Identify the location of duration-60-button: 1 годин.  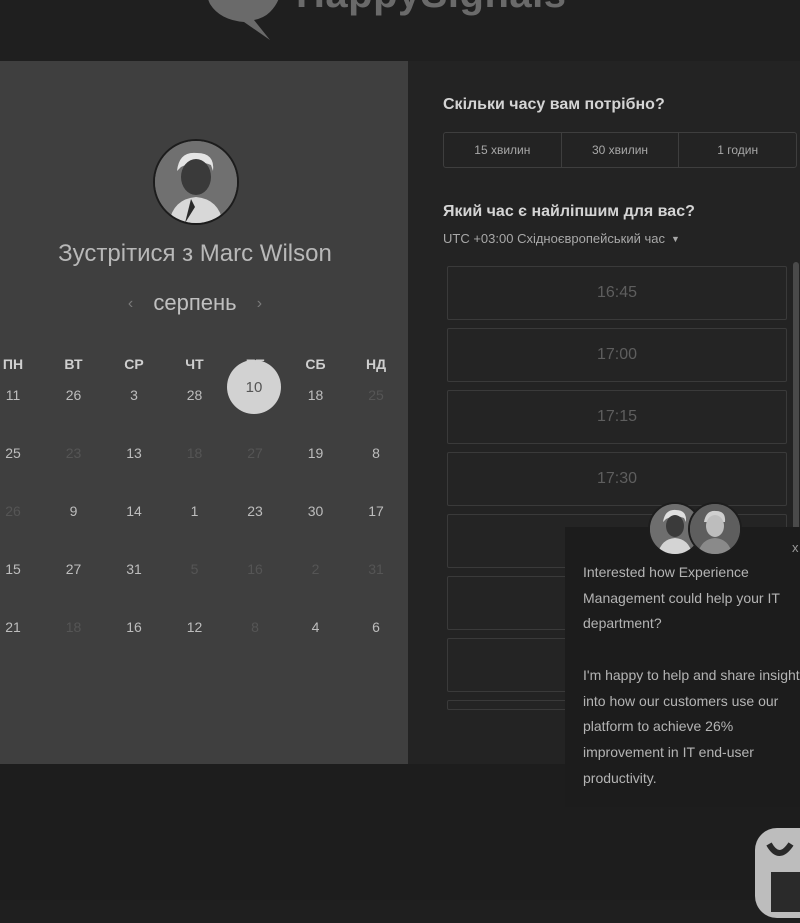
(737, 150).